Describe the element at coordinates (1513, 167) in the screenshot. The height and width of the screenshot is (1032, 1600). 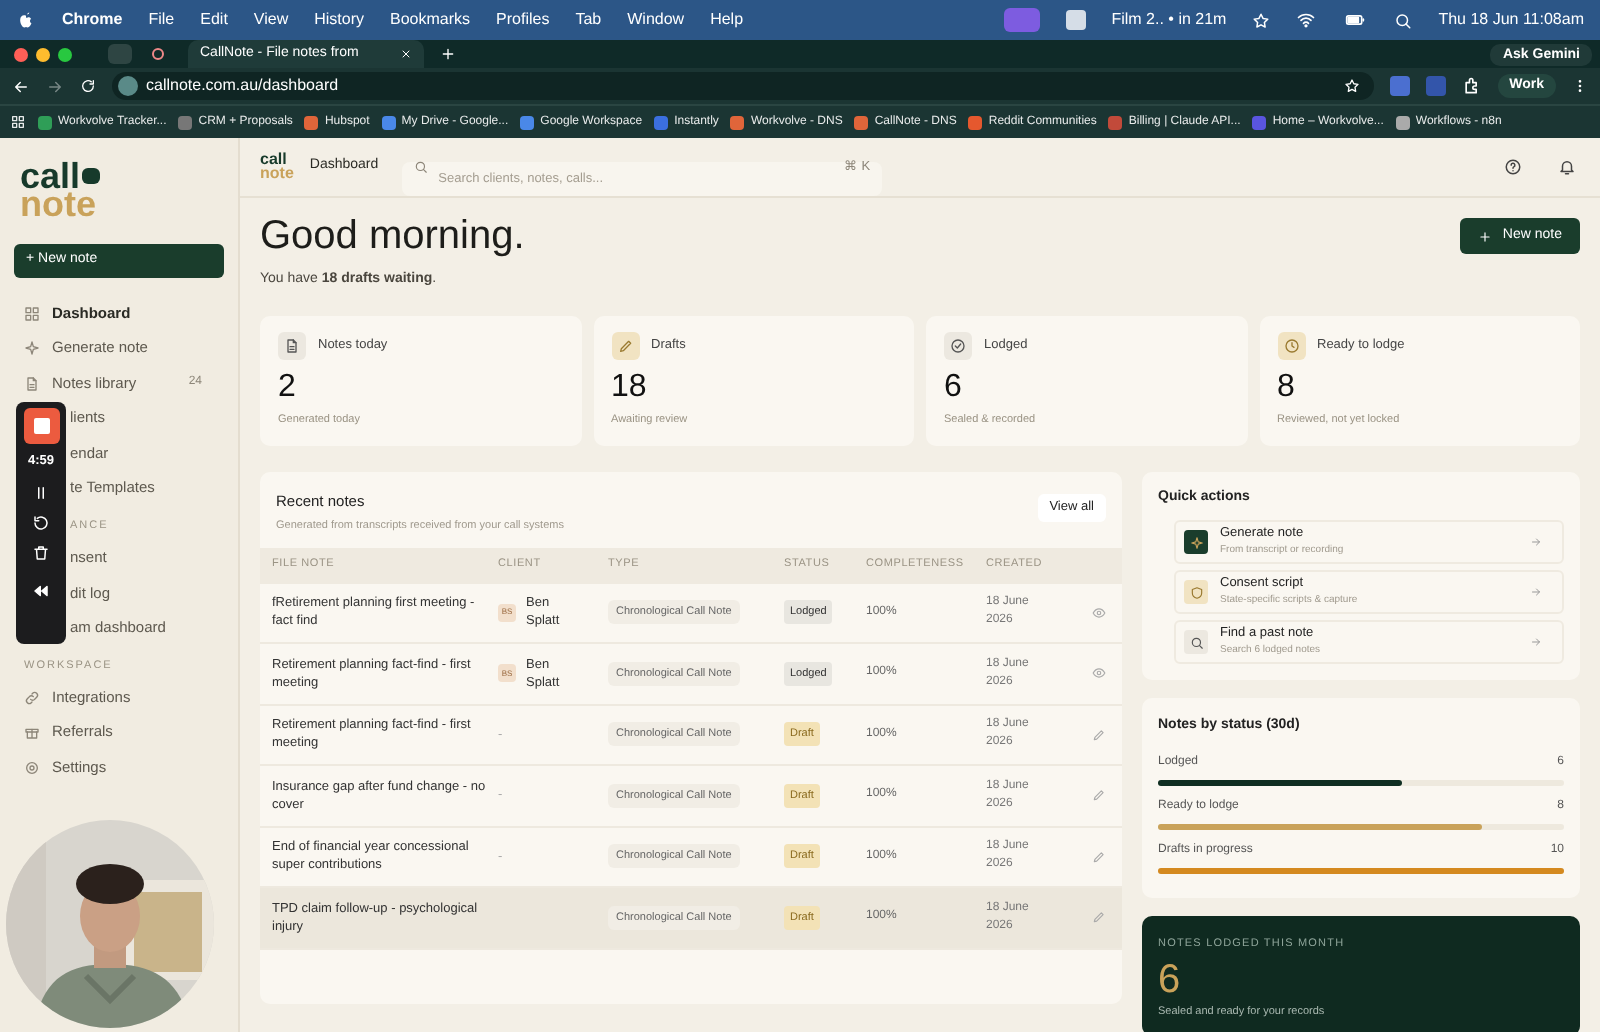
I see `help-icon` at that location.